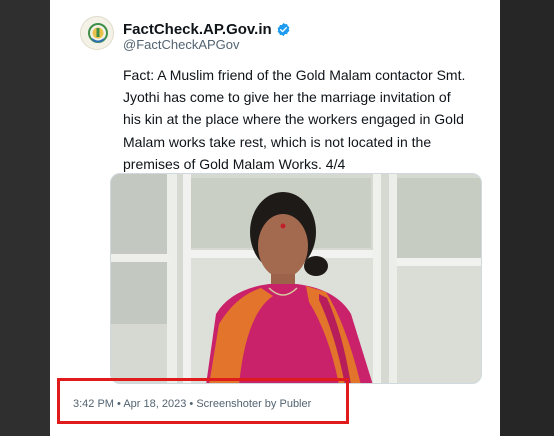  Describe the element at coordinates (283, 29) in the screenshot. I see `verified-badge-icon` at that location.